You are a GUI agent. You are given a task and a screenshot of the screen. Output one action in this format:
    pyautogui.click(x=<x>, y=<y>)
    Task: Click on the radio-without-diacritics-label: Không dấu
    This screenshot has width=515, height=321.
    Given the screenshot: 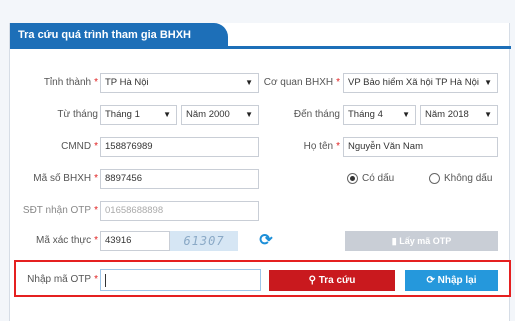 What is the action you would take?
    pyautogui.click(x=468, y=178)
    